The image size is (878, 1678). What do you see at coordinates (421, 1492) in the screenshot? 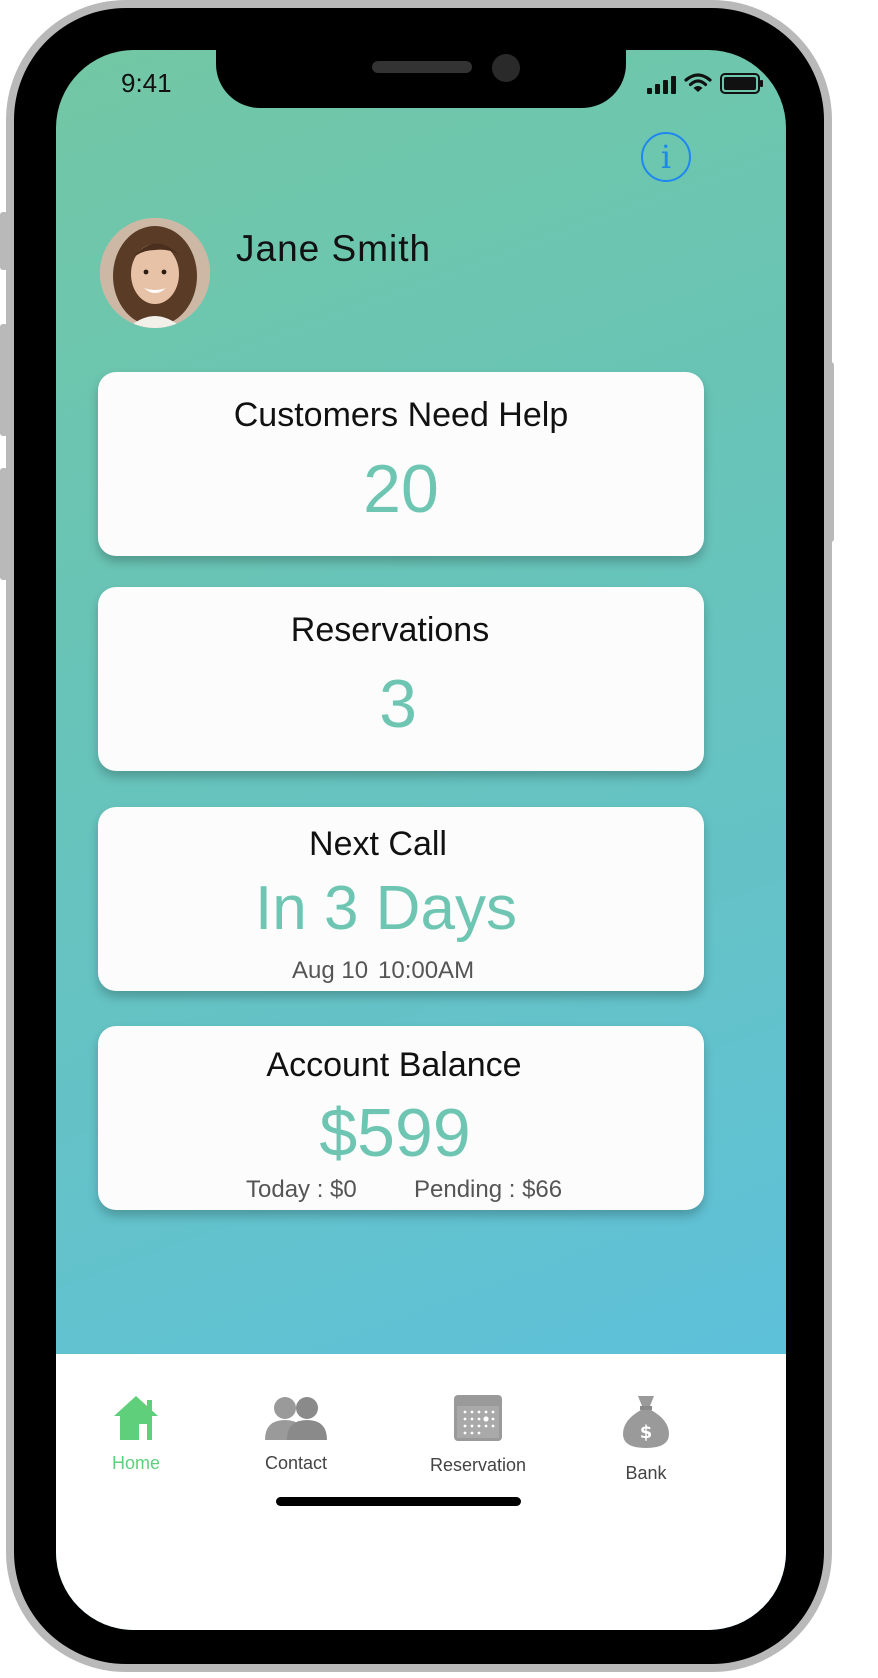
I see `bottom-tab-bar: Home Contact Reservation $ Bank` at bounding box center [421, 1492].